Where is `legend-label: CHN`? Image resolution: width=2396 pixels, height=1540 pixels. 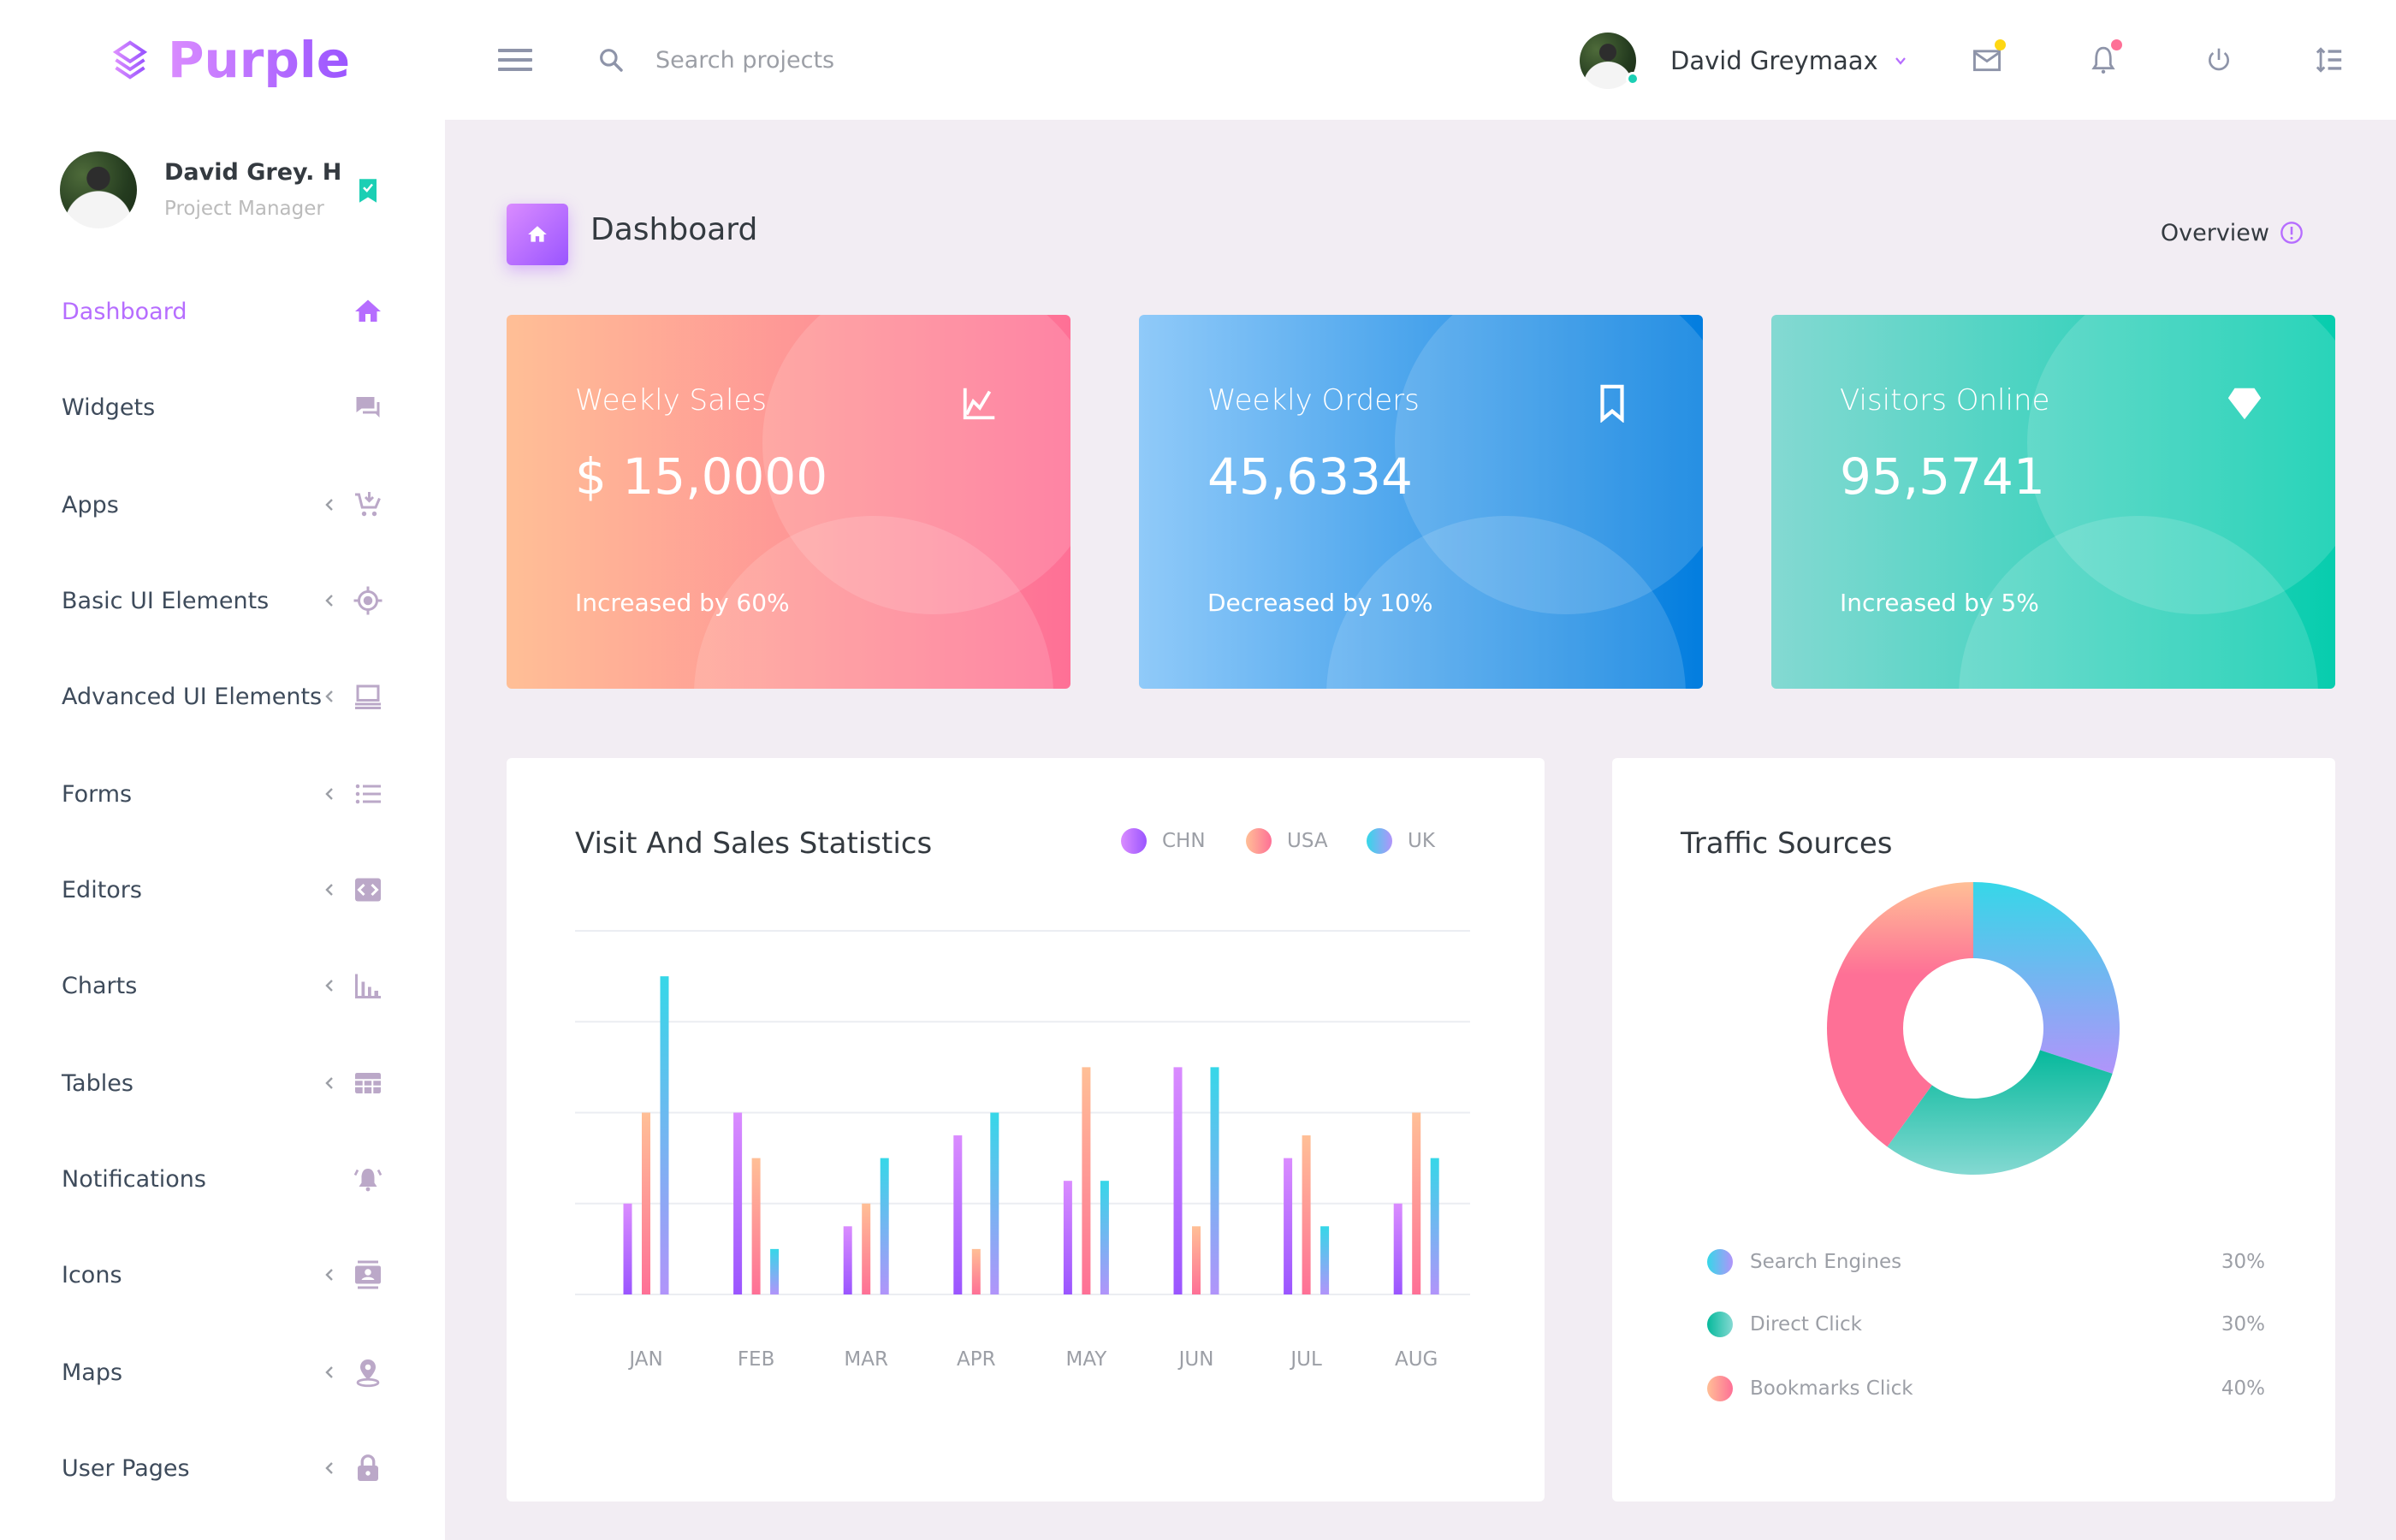
legend-label: CHN is located at coordinates (1184, 841).